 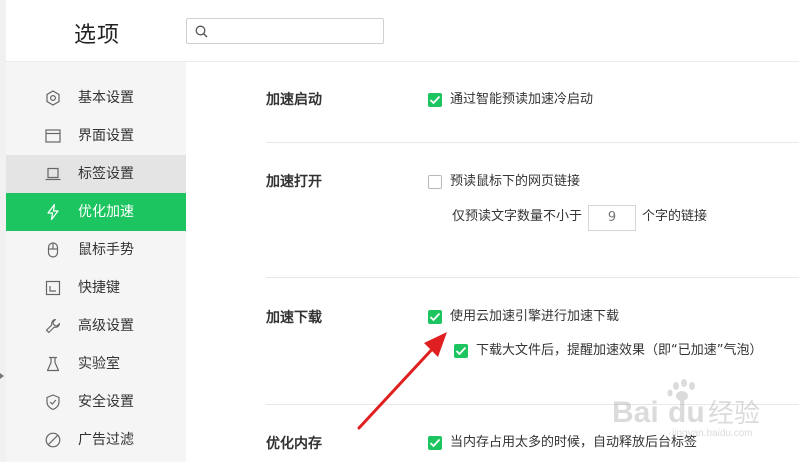 What do you see at coordinates (53, 440) in the screenshot?
I see `block-icon` at bounding box center [53, 440].